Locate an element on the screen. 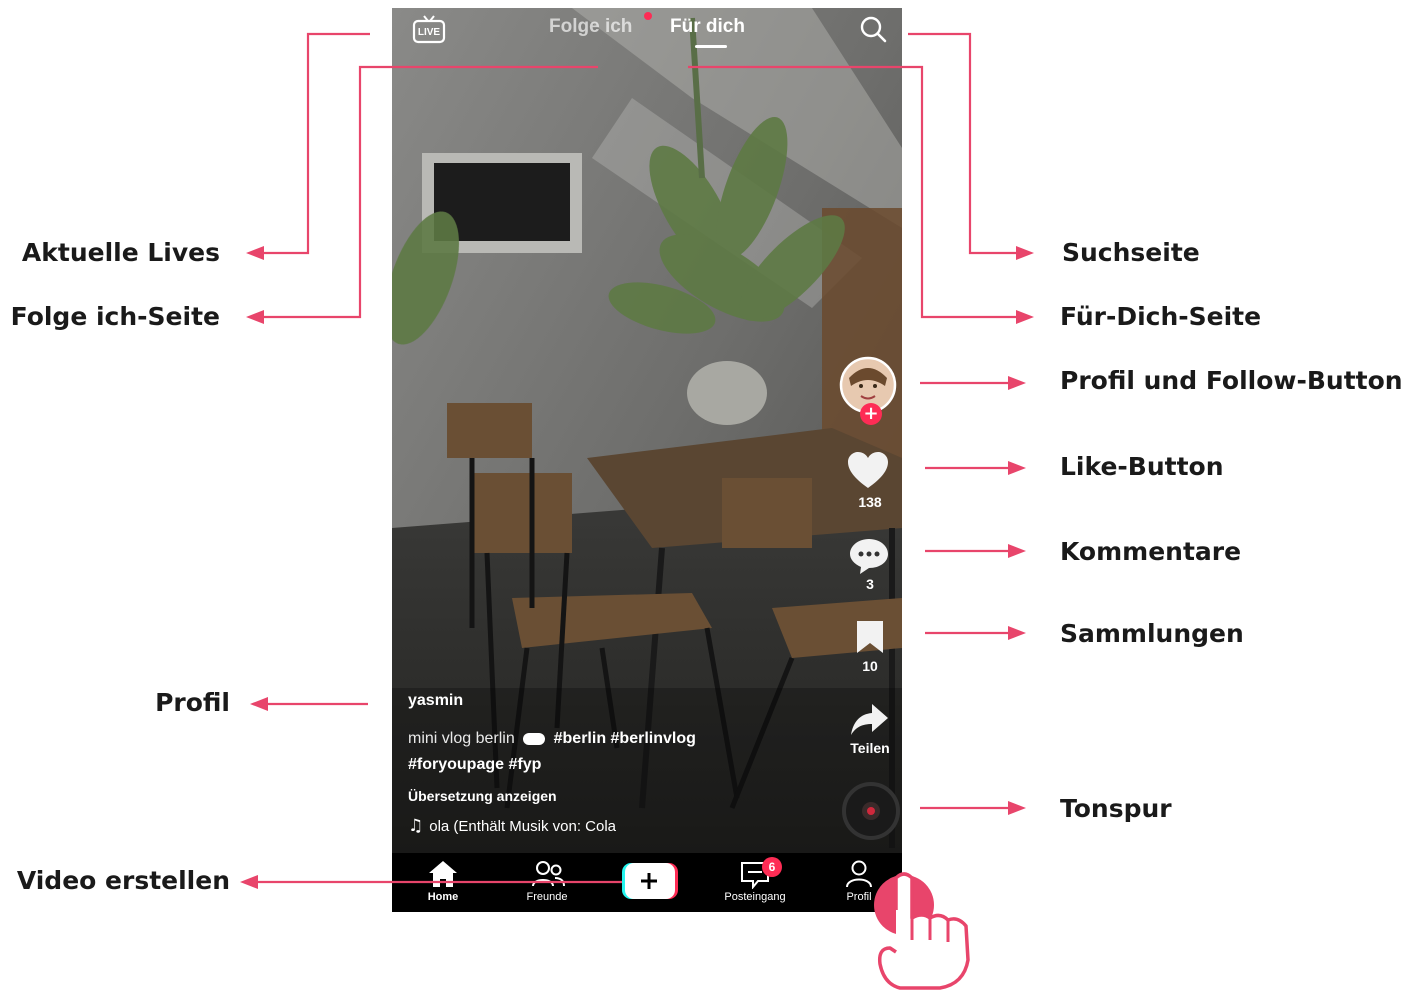 This screenshot has height=991, width=1421. create-button is located at coordinates (650, 881).